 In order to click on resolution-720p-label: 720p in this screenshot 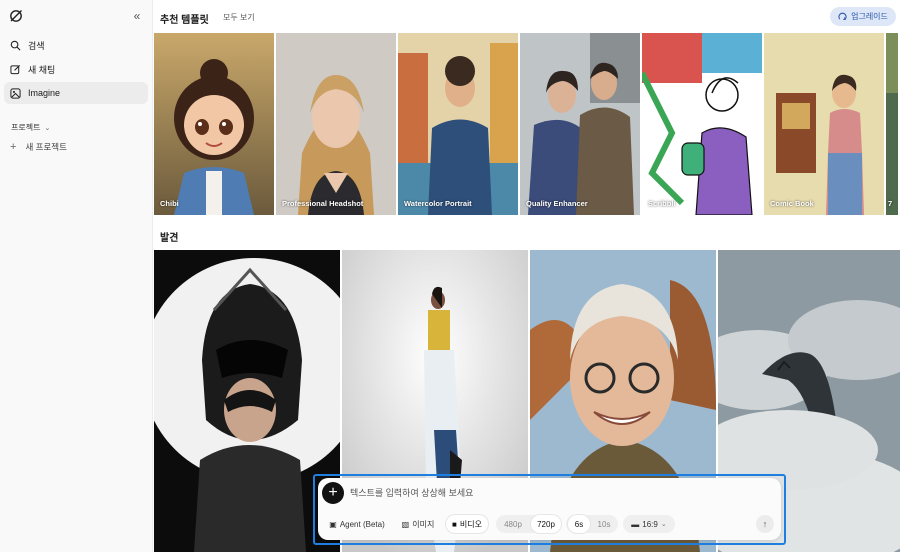, I will do `click(546, 524)`.